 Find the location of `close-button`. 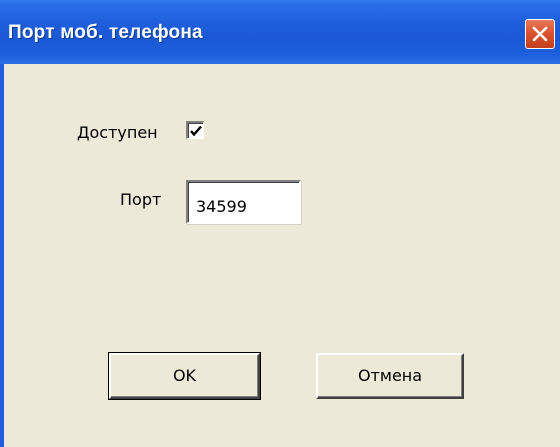

close-button is located at coordinates (540, 34).